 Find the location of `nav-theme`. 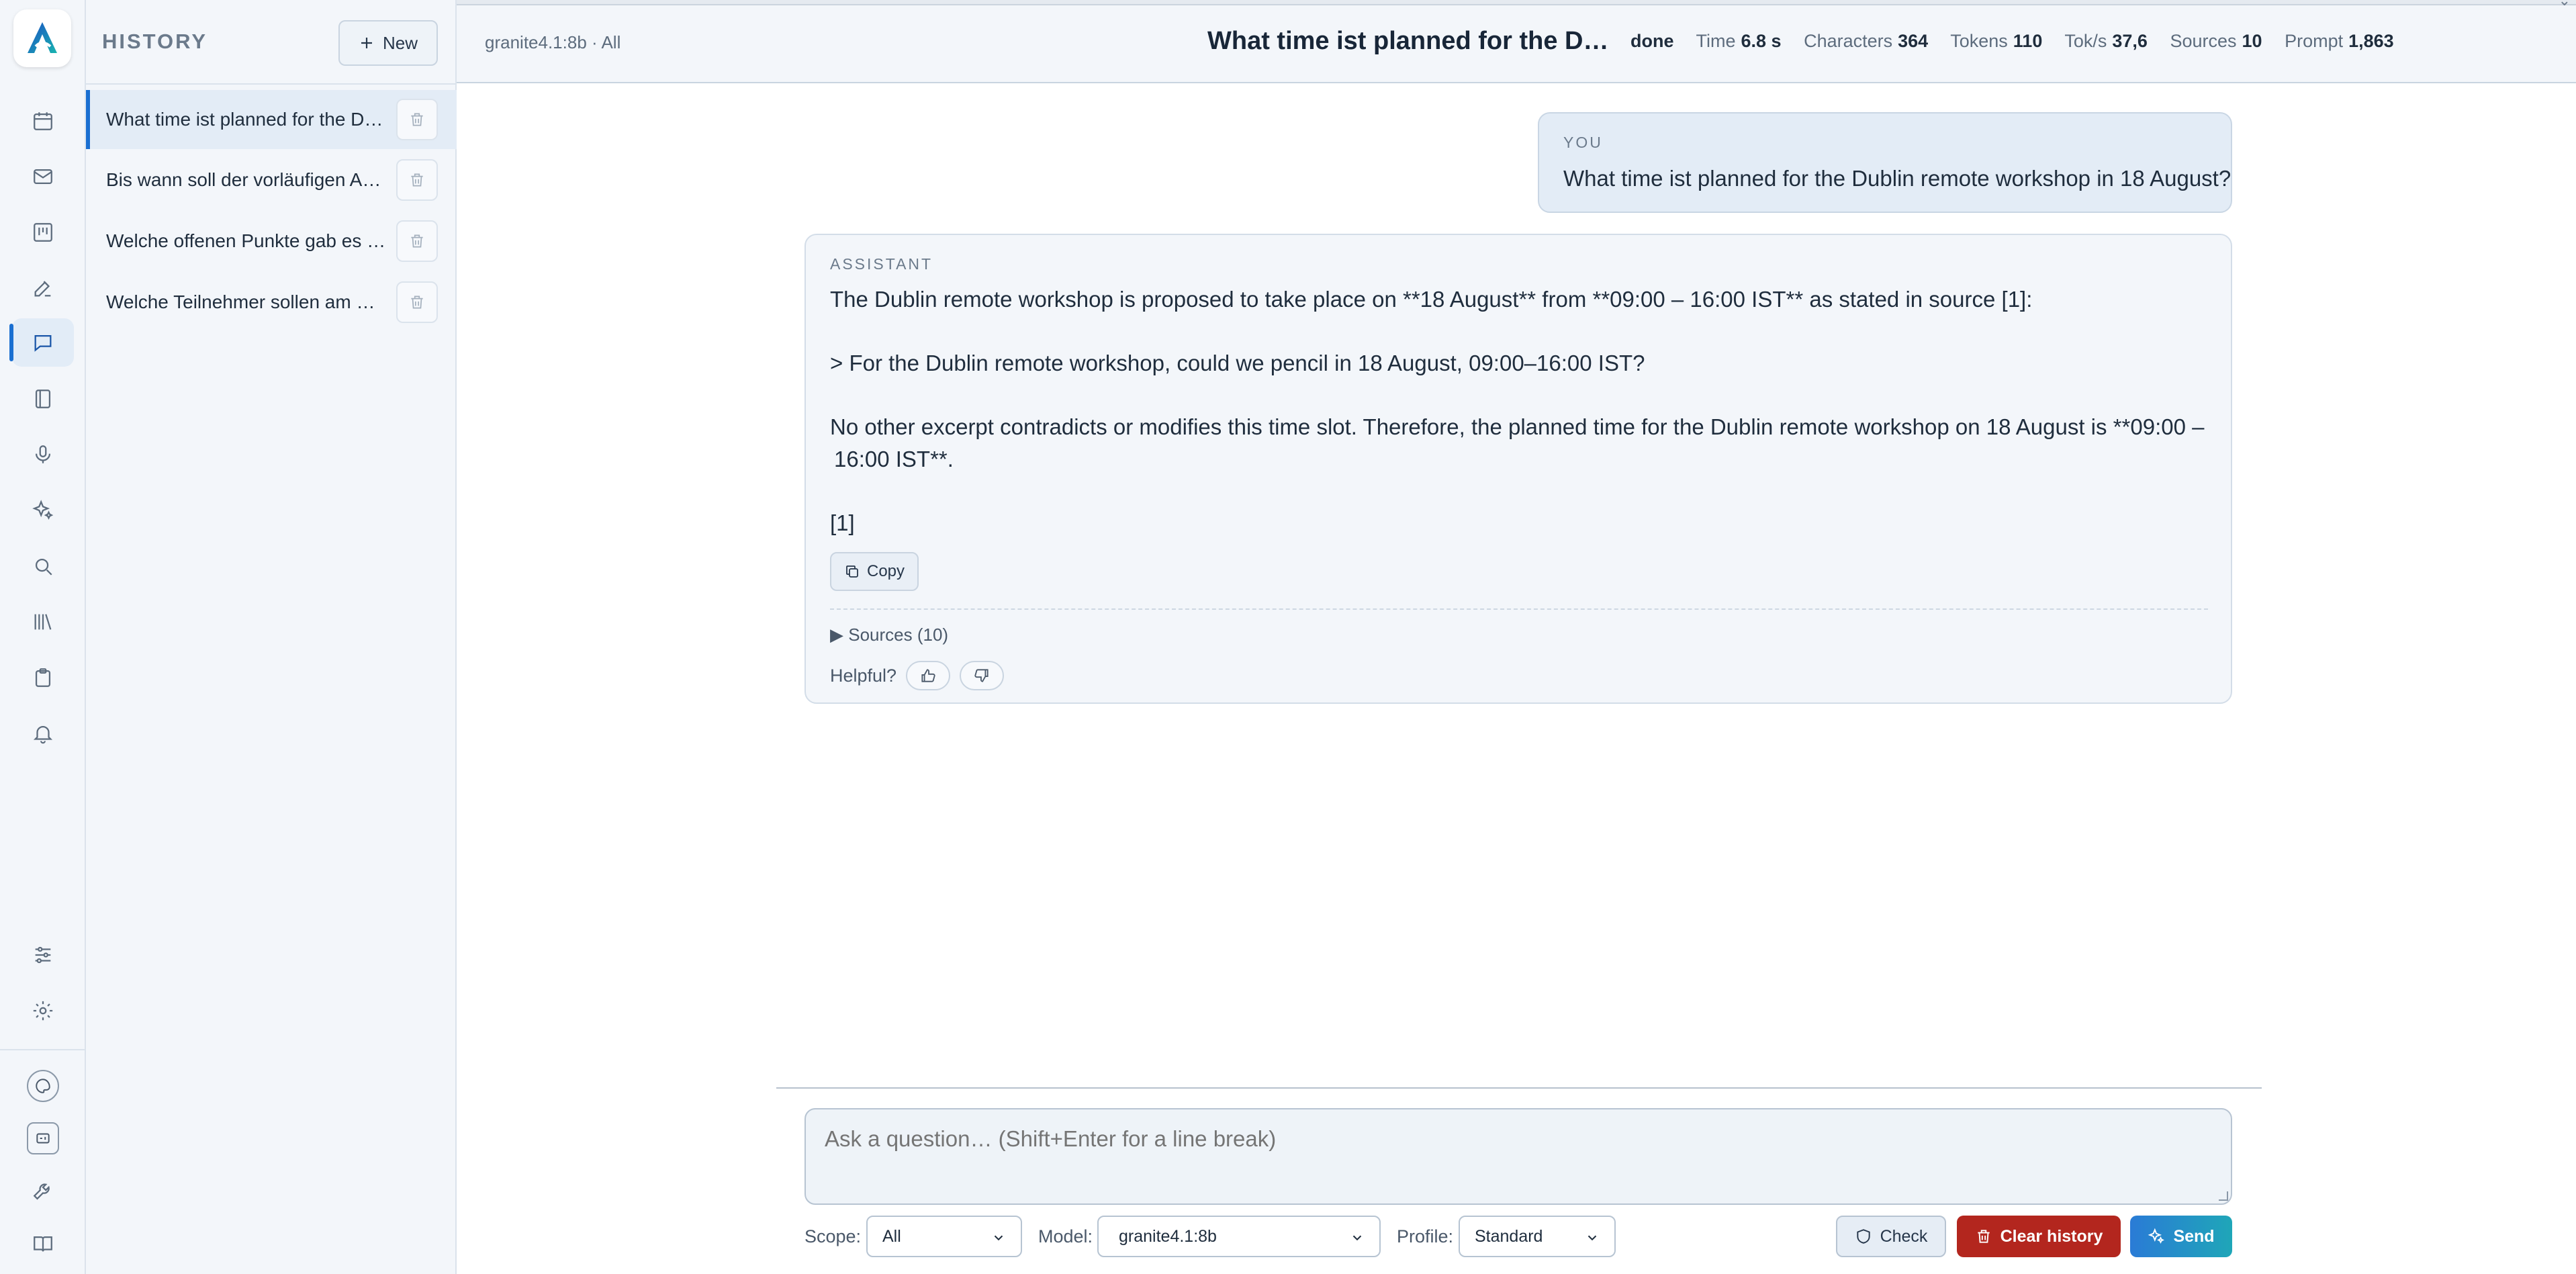

nav-theme is located at coordinates (43, 1086).